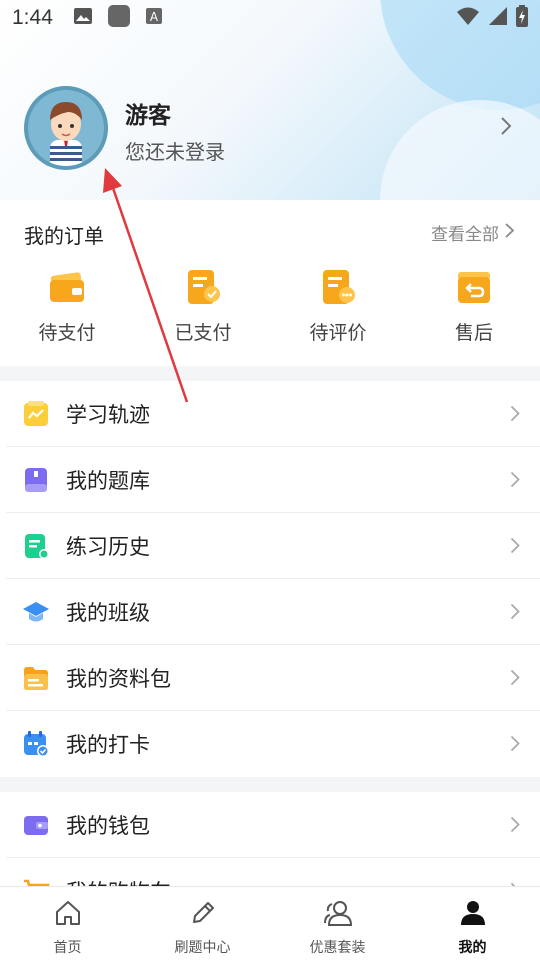 The image size is (540, 960). I want to click on view-all-label: 查看全部, so click(465, 235).